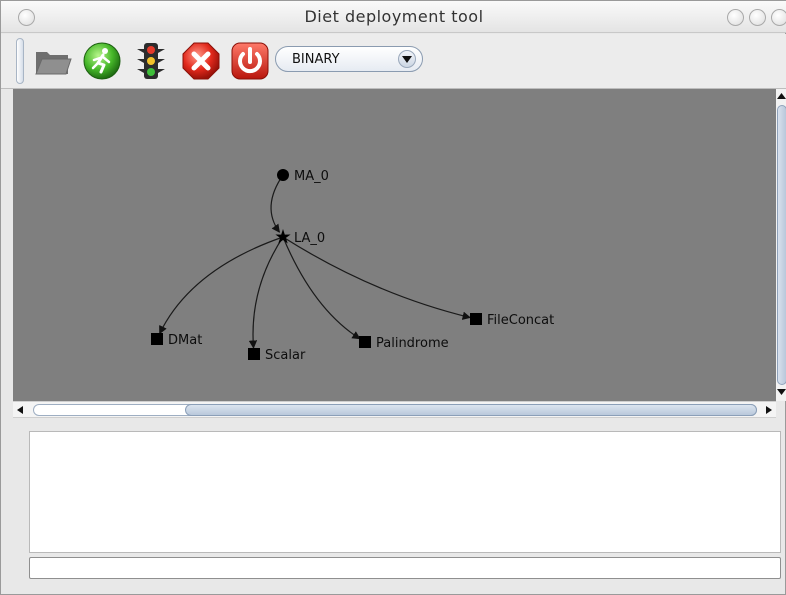 This screenshot has height=595, width=786. What do you see at coordinates (266, 292) in the screenshot?
I see `edge-la0-scalar` at bounding box center [266, 292].